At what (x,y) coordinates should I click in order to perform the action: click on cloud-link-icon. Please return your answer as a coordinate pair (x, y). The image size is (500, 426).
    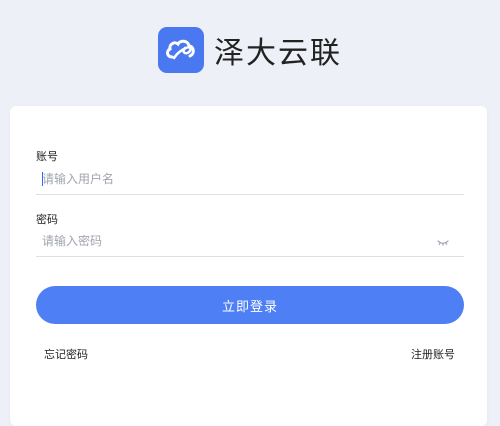
    Looking at the image, I should click on (181, 50).